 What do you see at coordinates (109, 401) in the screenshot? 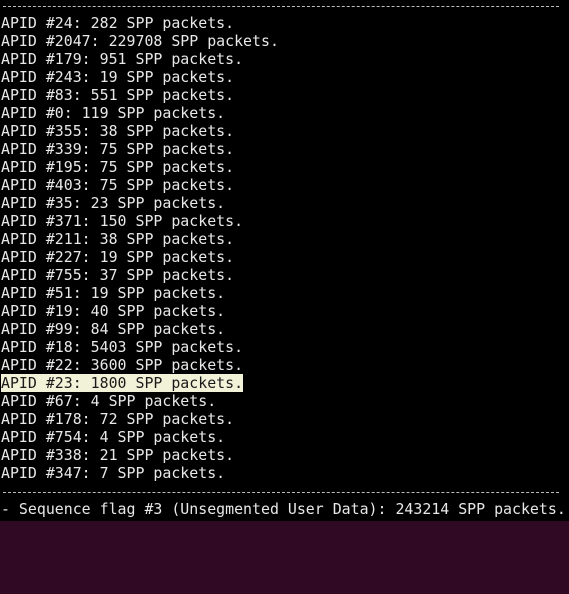
I see `packet-line: APID #67: 4 SPP packets.` at bounding box center [109, 401].